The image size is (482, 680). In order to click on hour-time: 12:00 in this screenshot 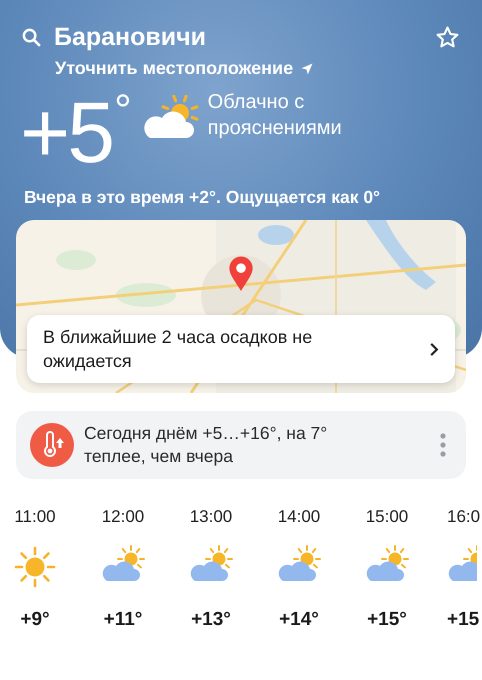, I will do `click(123, 517)`.